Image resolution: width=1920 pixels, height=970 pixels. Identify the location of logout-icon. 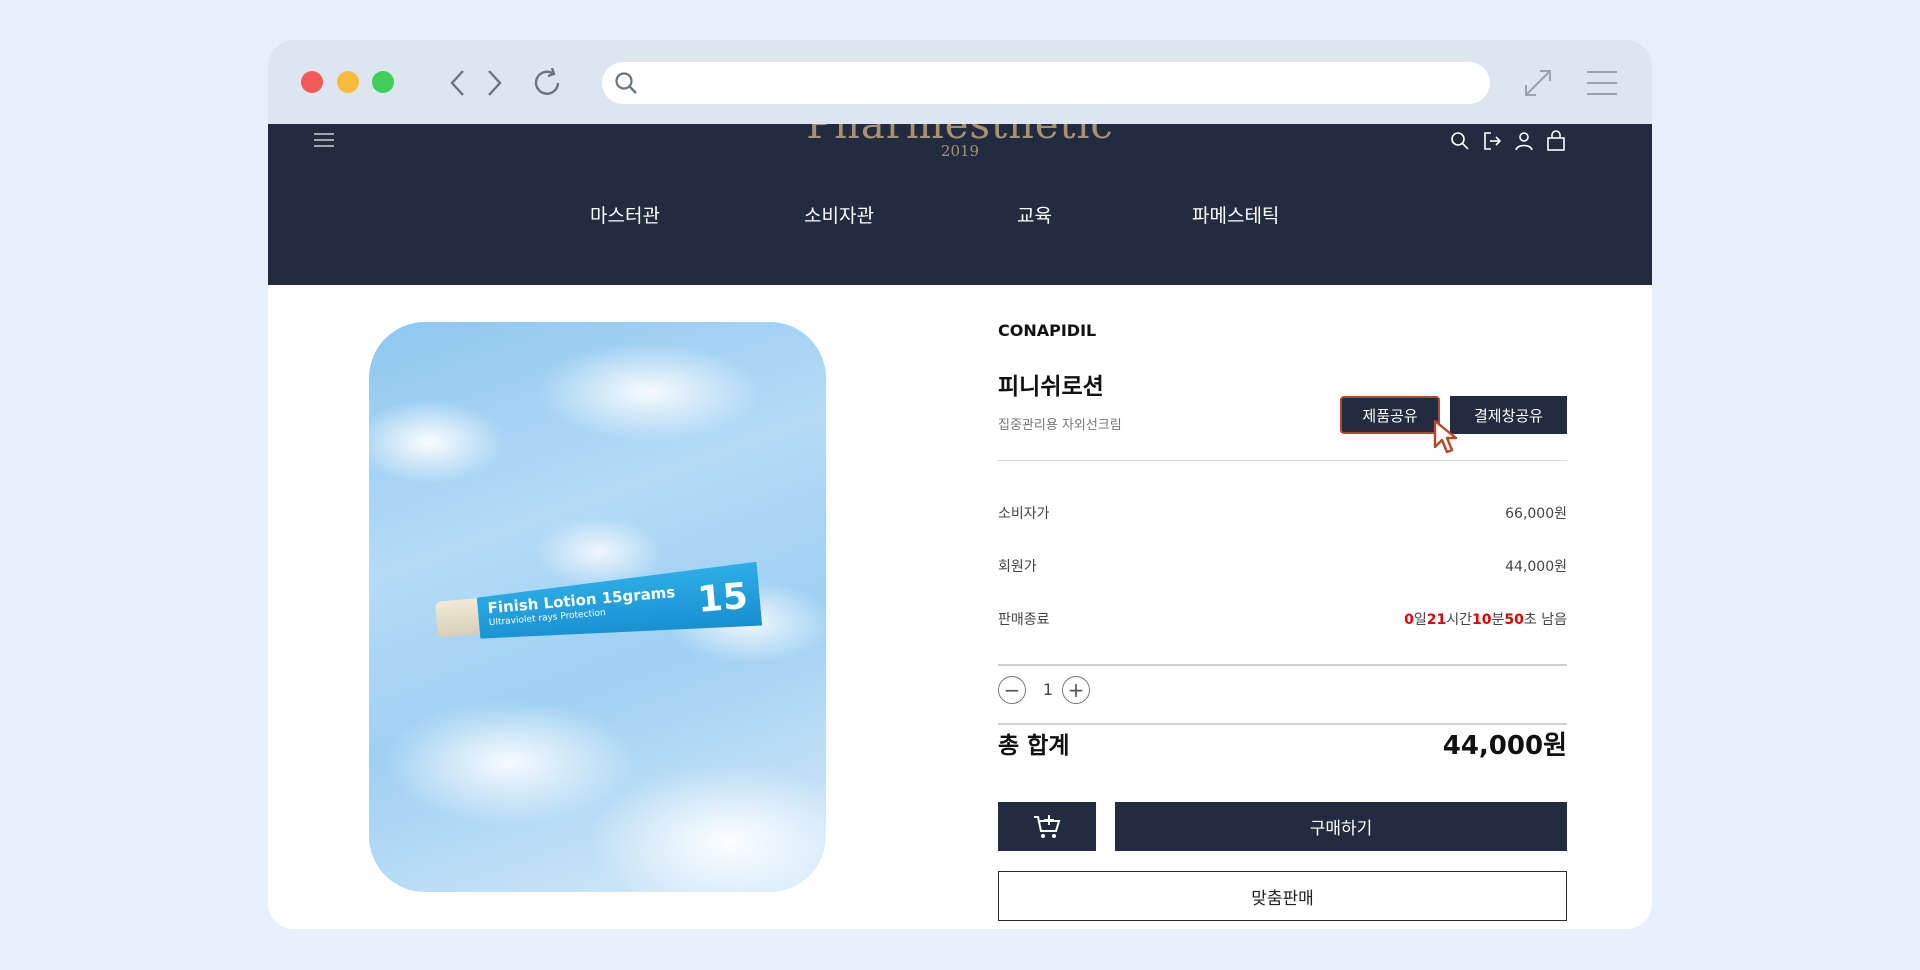
(1492, 141).